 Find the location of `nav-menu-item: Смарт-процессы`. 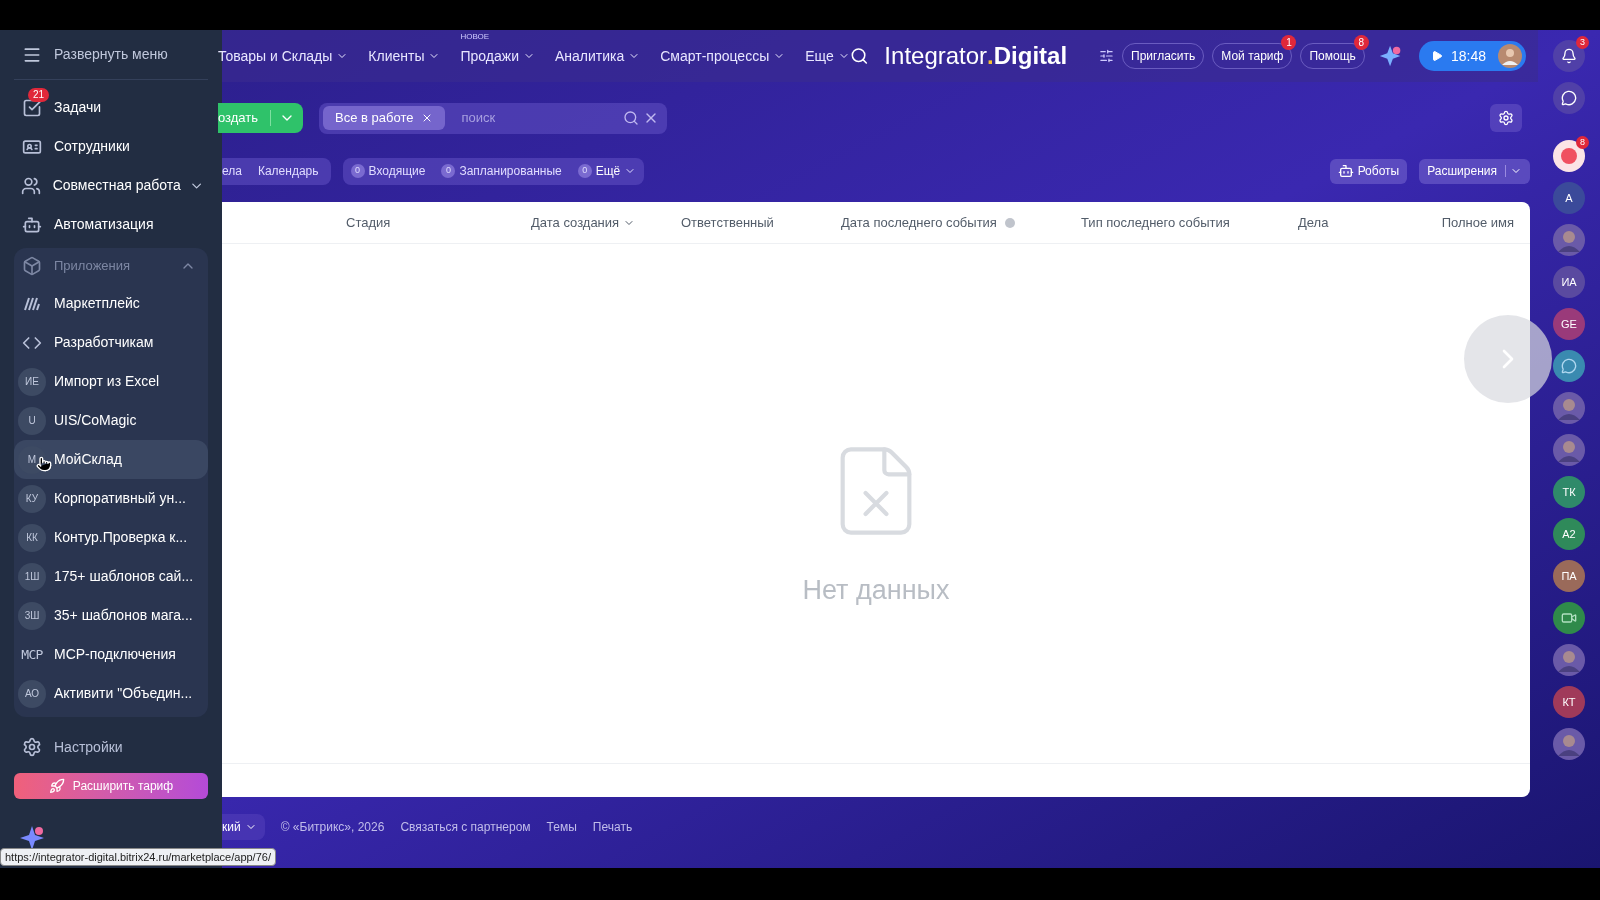

nav-menu-item: Смарт-процессы is located at coordinates (723, 56).